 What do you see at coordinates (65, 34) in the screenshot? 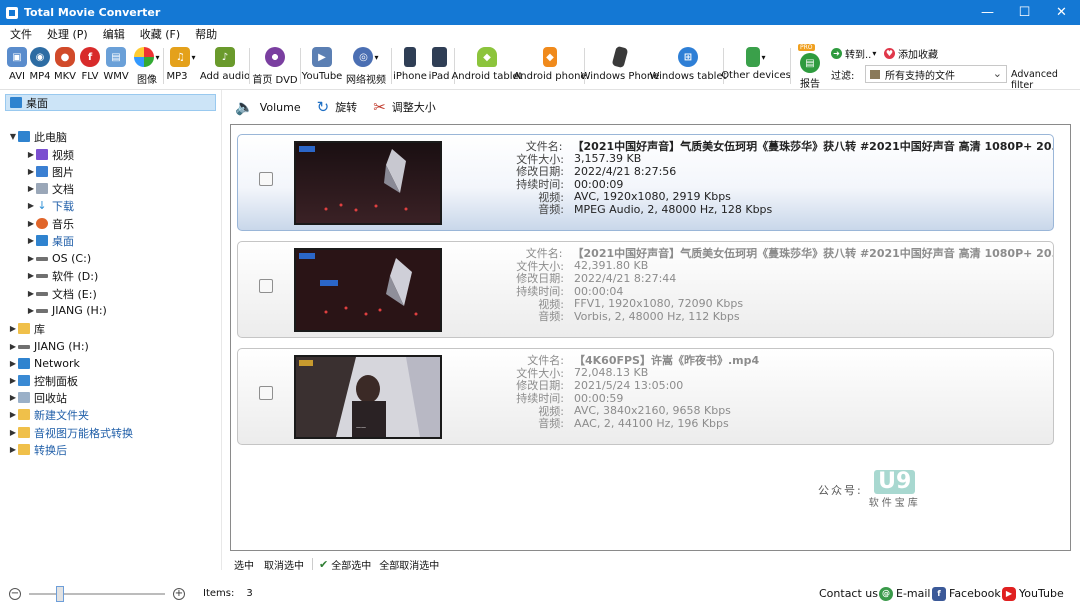
I see `menu-process: 处理 (P)` at bounding box center [65, 34].